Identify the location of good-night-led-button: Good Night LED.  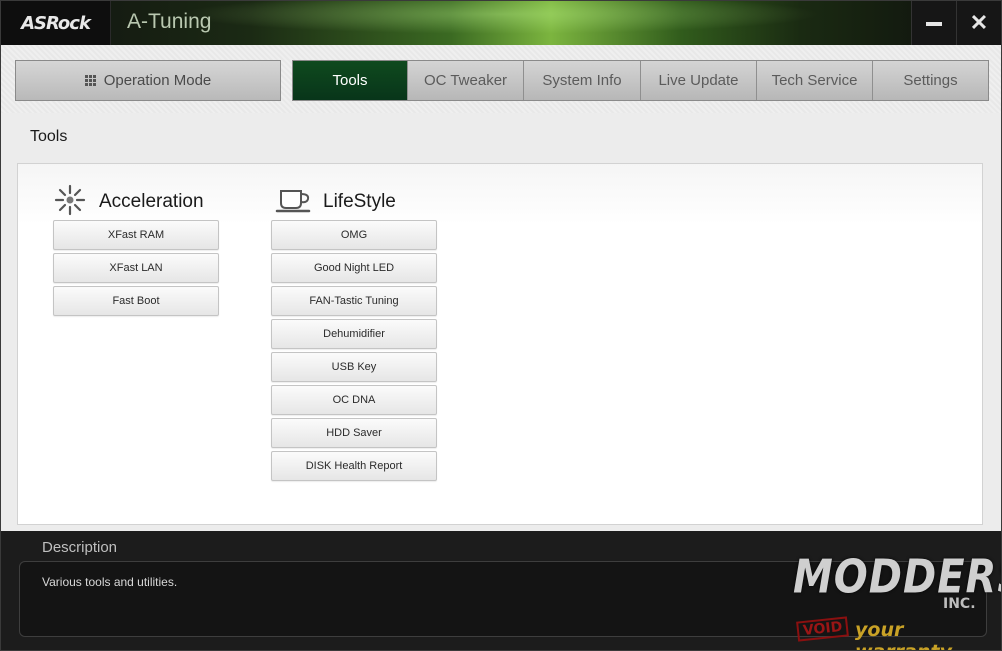
(354, 268).